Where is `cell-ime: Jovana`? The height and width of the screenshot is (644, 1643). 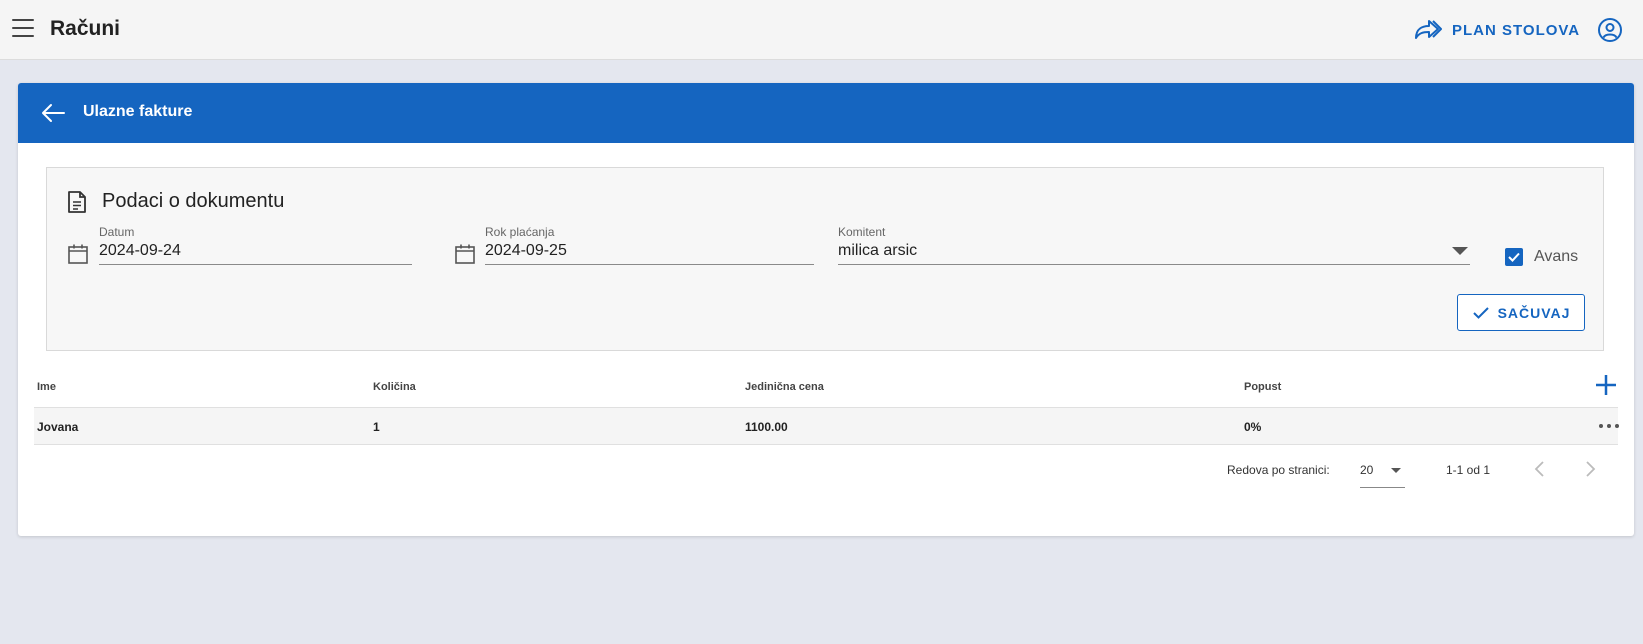
cell-ime: Jovana is located at coordinates (58, 427).